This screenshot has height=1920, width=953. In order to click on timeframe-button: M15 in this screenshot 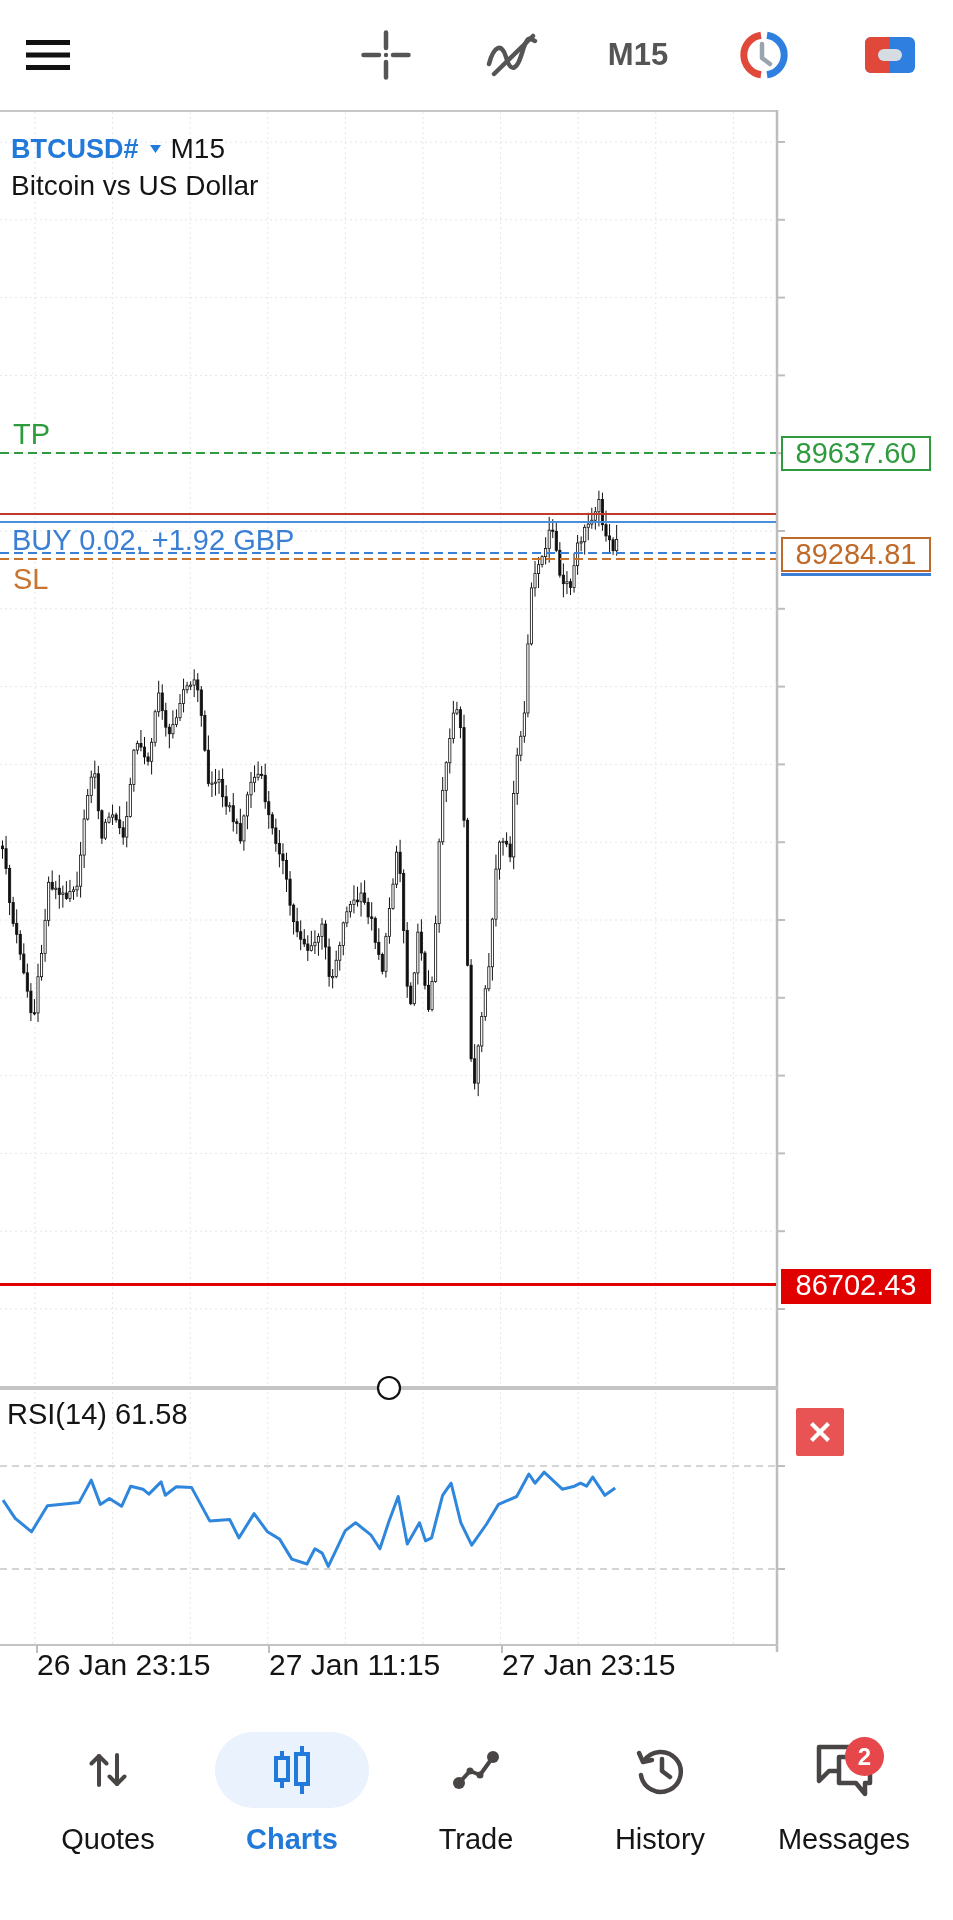, I will do `click(638, 55)`.